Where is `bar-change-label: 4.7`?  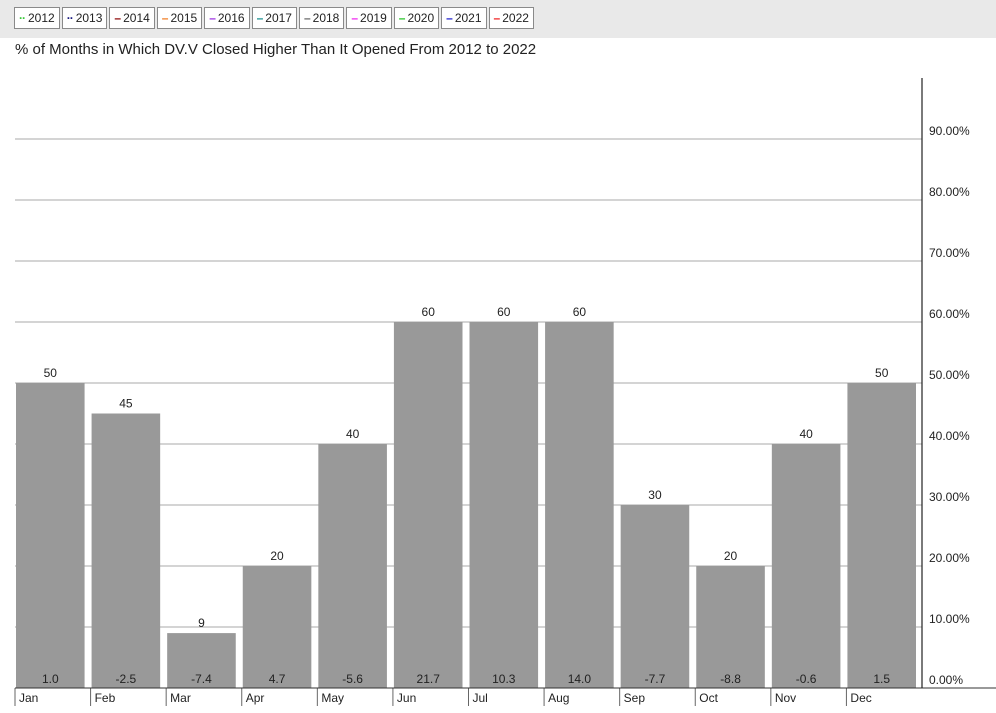
bar-change-label: 4.7 is located at coordinates (277, 679).